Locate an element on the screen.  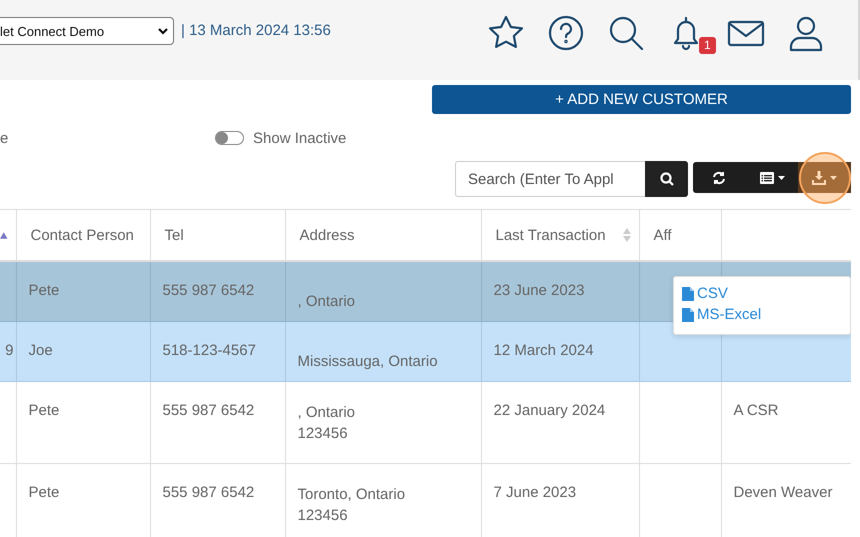
add-customer-button: + ADD NEW CUSTOMER is located at coordinates (641, 99).